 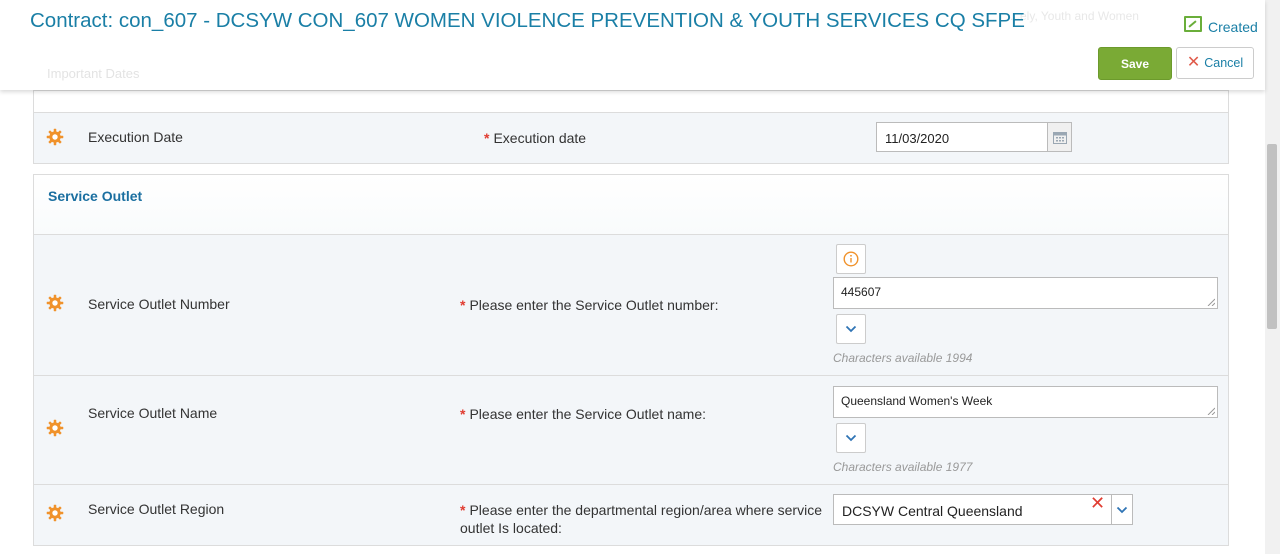 What do you see at coordinates (535, 138) in the screenshot?
I see `execution-date-question: * Execution date` at bounding box center [535, 138].